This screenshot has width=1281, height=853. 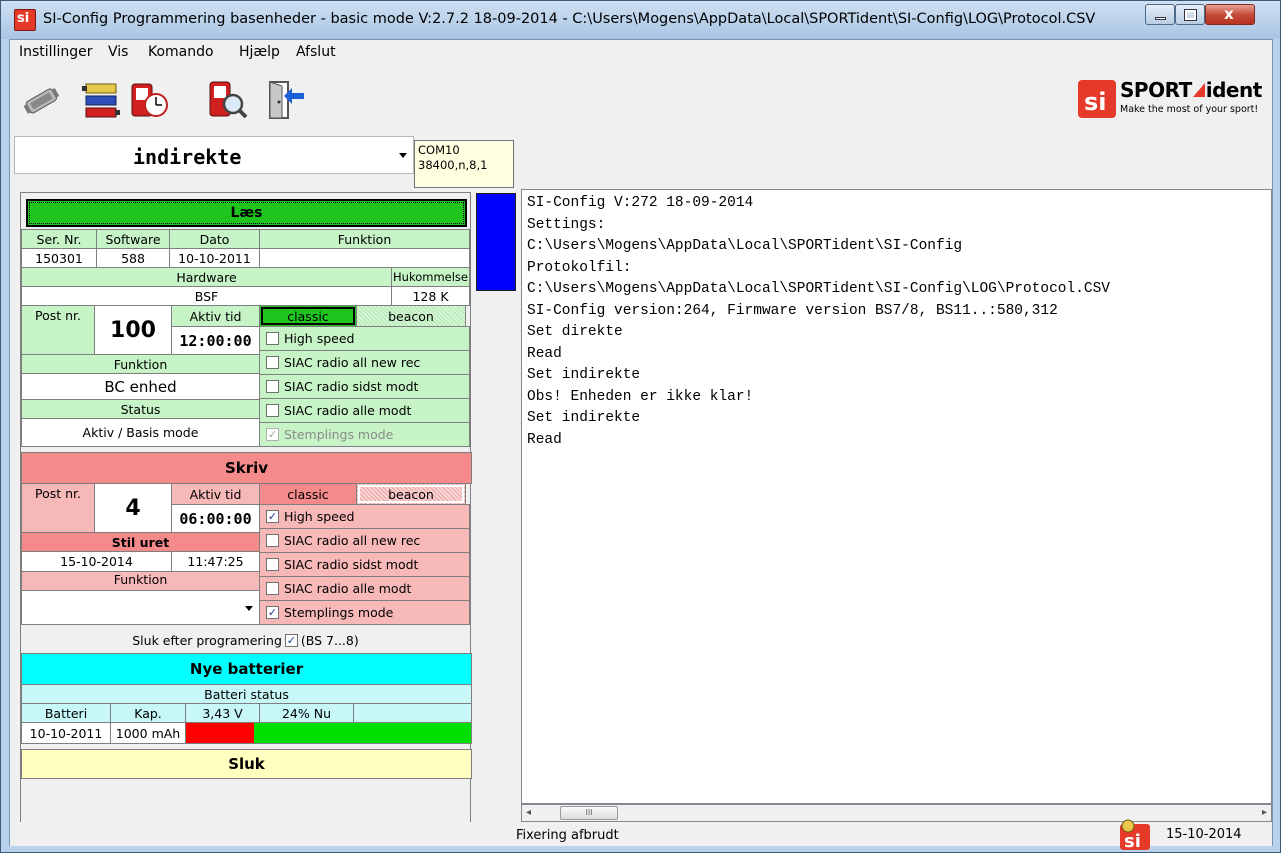 I want to click on com-port: COM10, so click(x=439, y=150).